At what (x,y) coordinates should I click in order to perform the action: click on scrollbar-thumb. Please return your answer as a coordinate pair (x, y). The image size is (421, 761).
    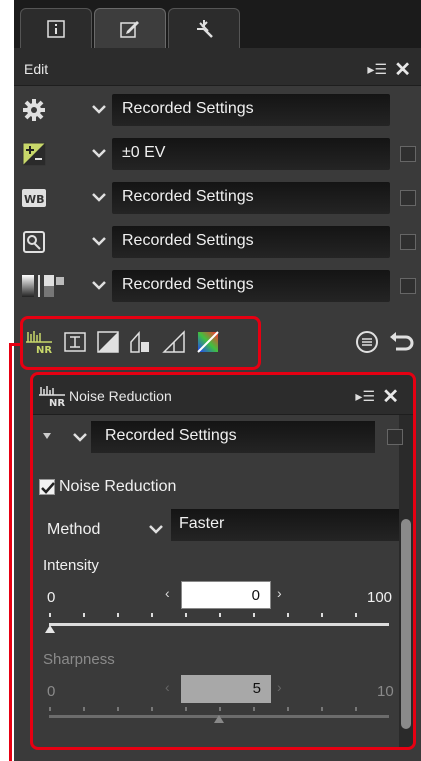
    Looking at the image, I should click on (406, 624).